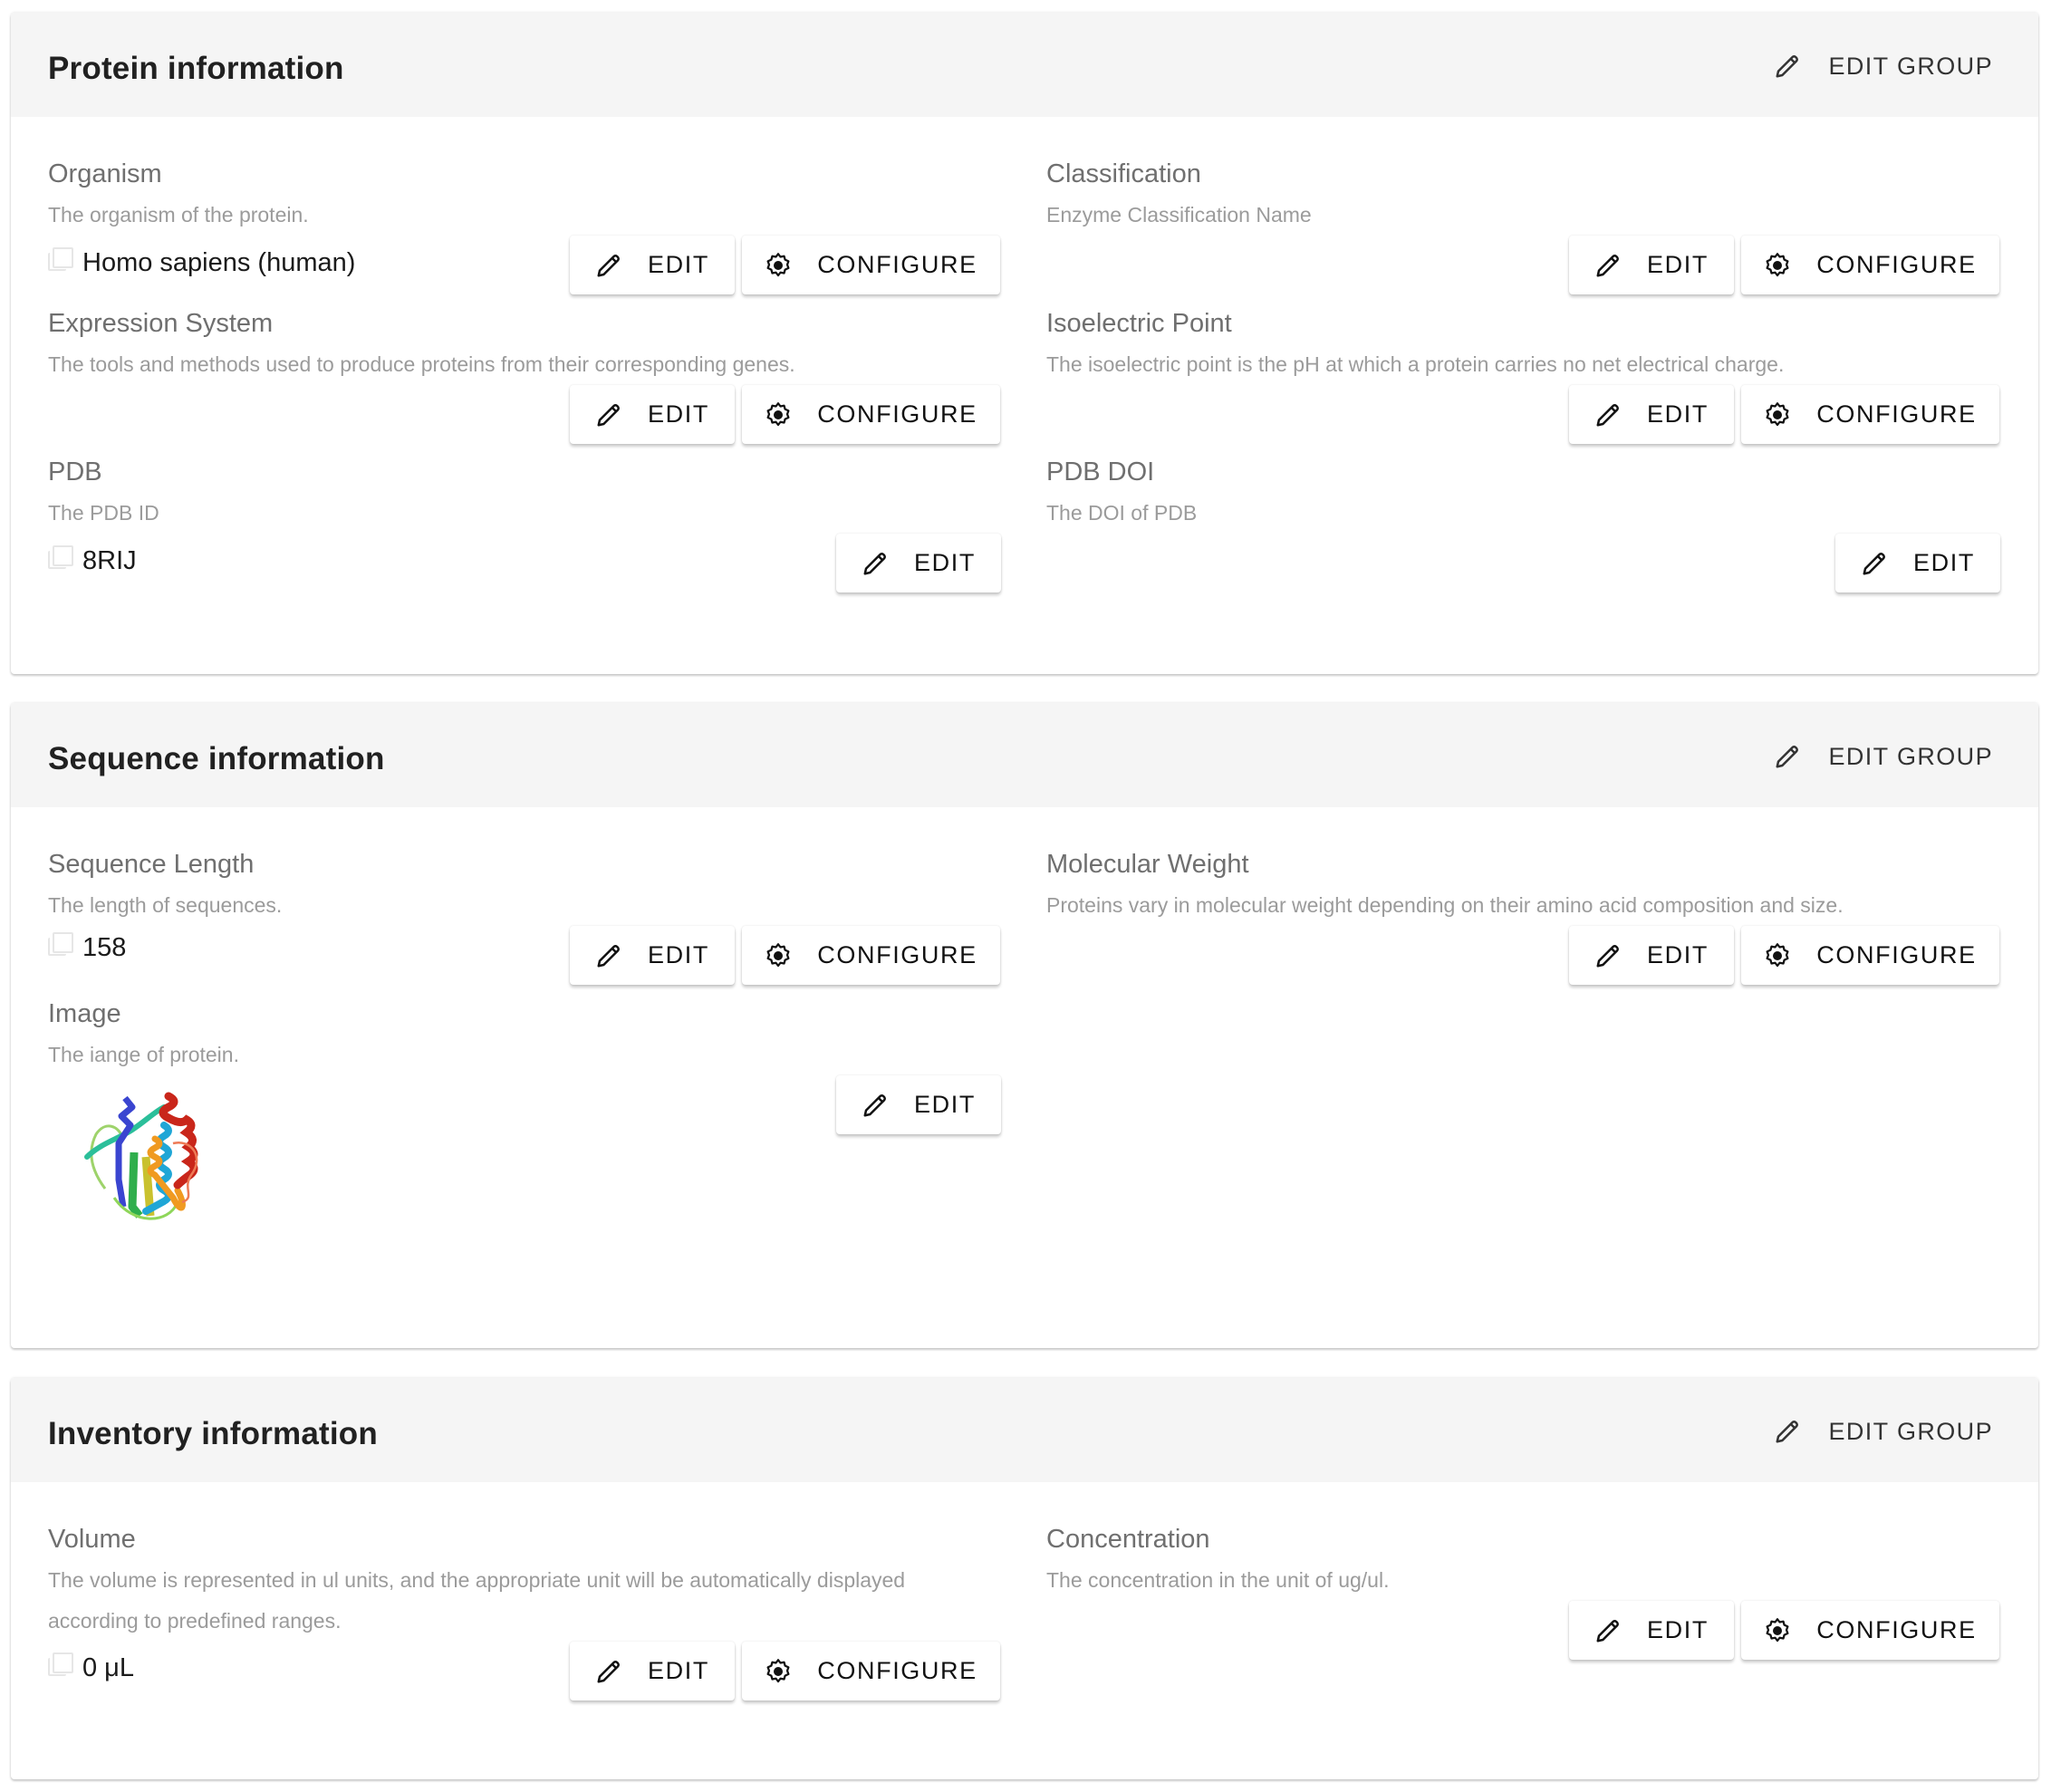 This screenshot has width=2051, height=1792. What do you see at coordinates (104, 947) in the screenshot?
I see `field-value-text: 158` at bounding box center [104, 947].